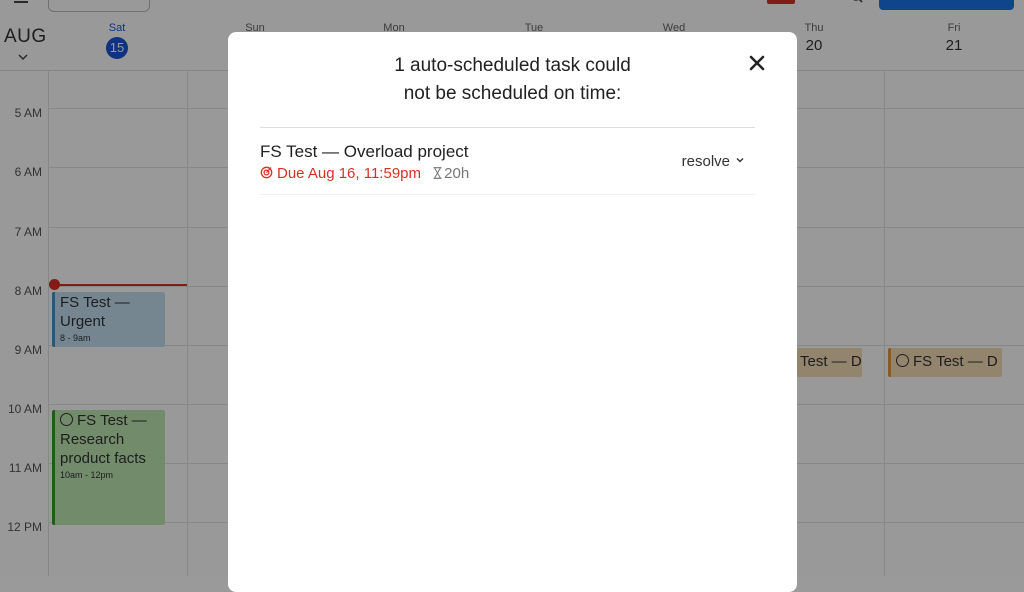  Describe the element at coordinates (349, 173) in the screenshot. I see `due-text: Due Aug 16, 11:59pm` at that location.